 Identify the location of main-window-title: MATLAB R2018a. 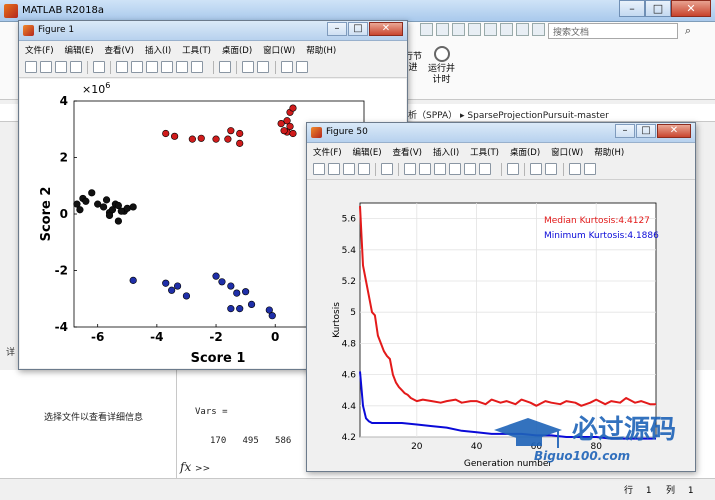
(63, 10).